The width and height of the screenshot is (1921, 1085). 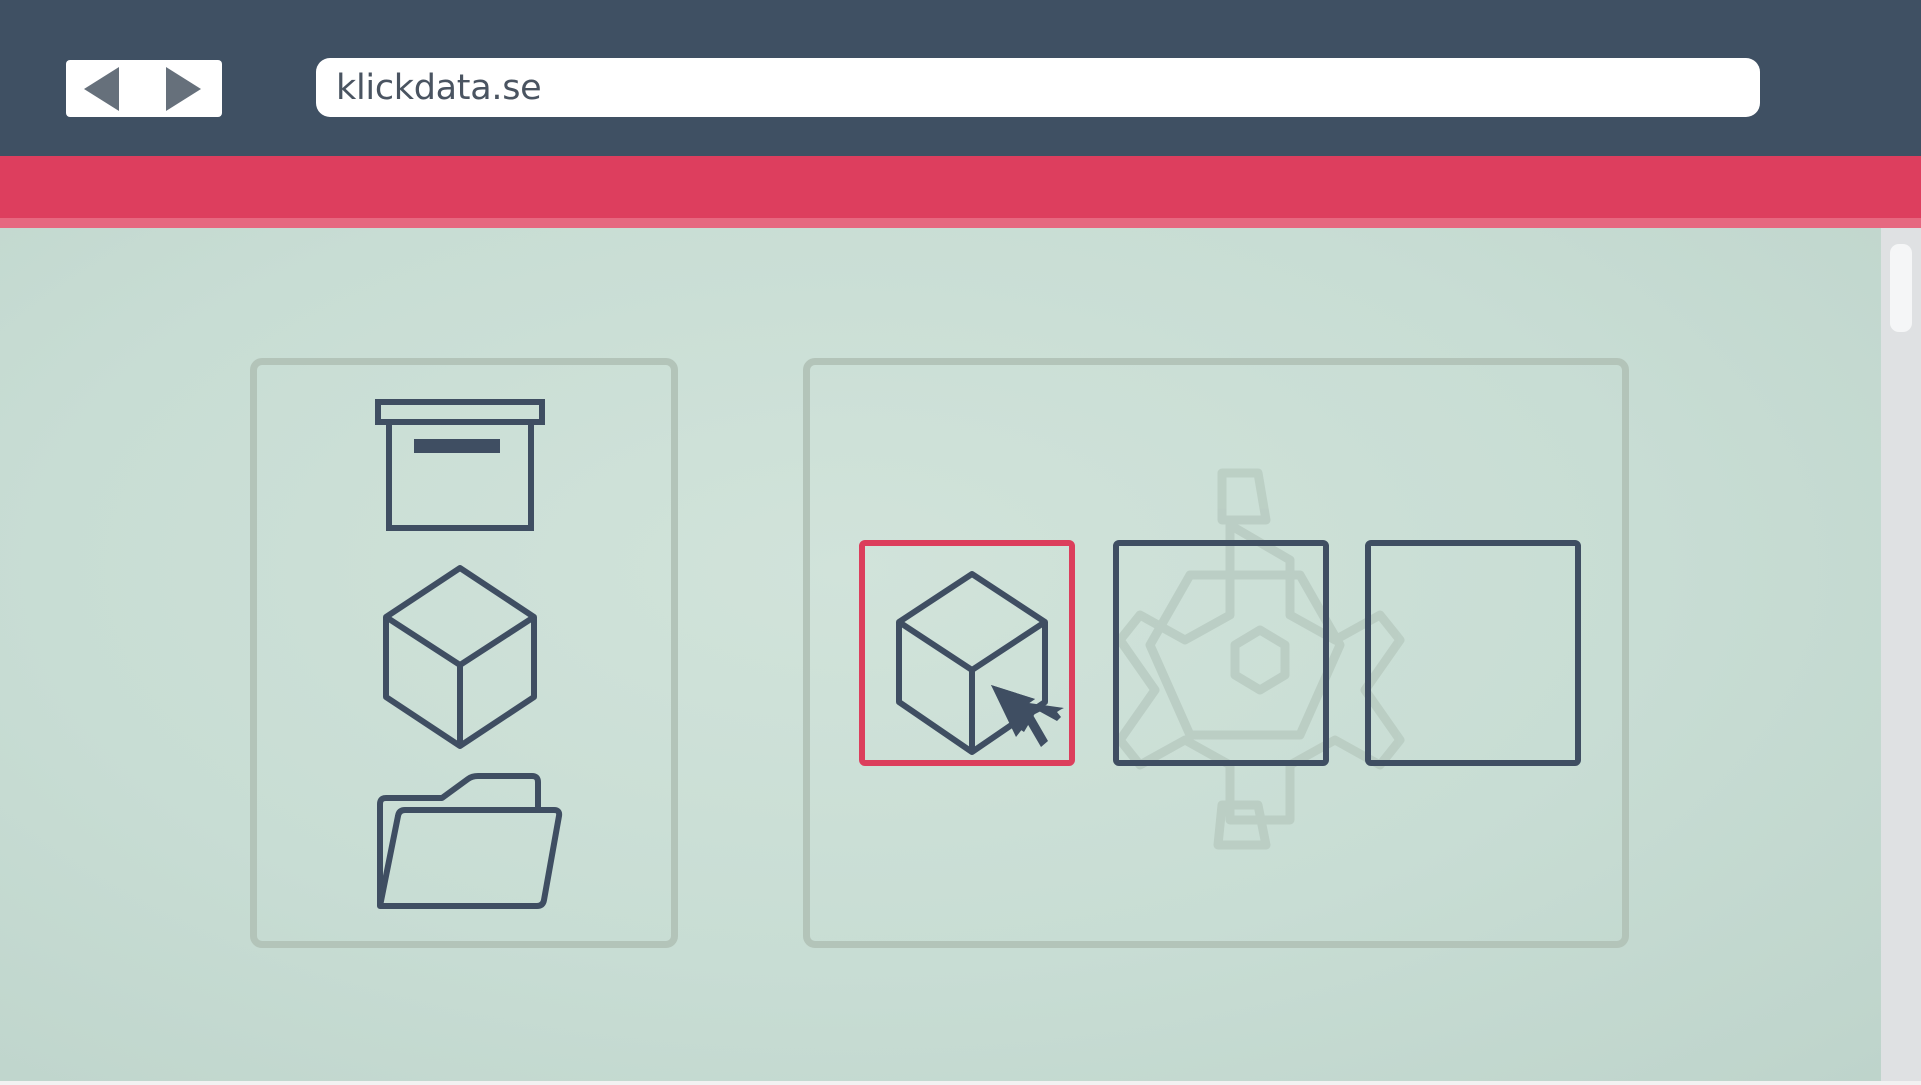 What do you see at coordinates (469, 840) in the screenshot?
I see `folder-open-icon` at bounding box center [469, 840].